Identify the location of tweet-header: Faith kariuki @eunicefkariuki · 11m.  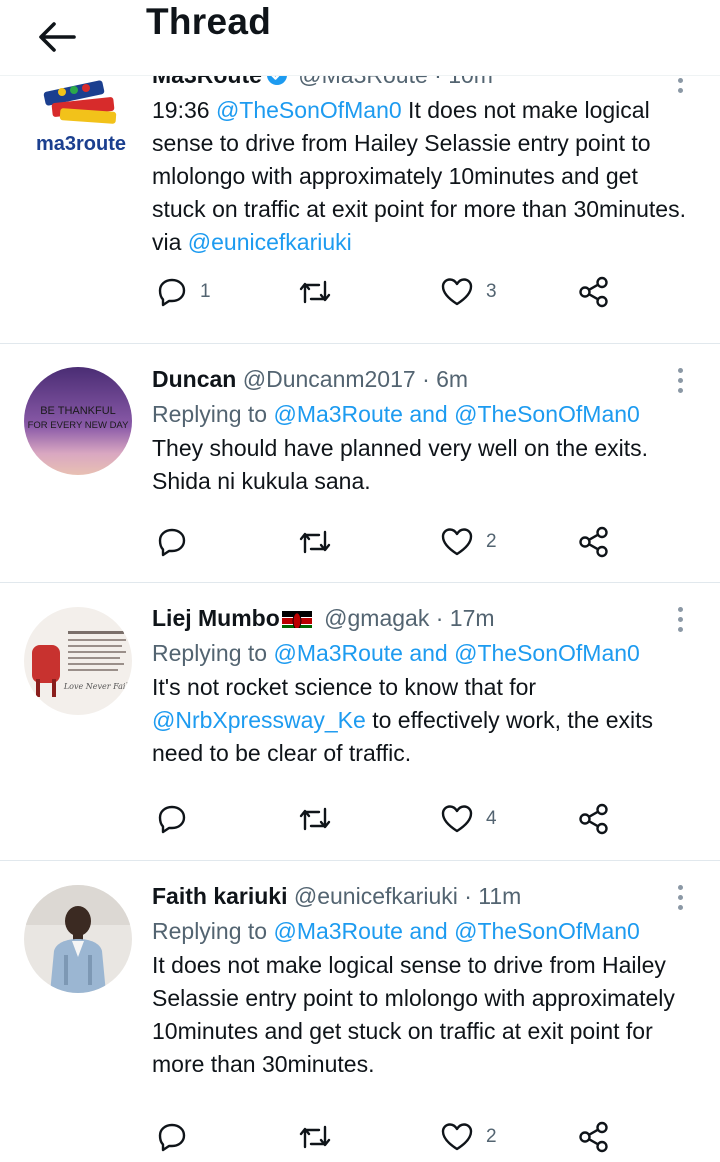
(424, 896).